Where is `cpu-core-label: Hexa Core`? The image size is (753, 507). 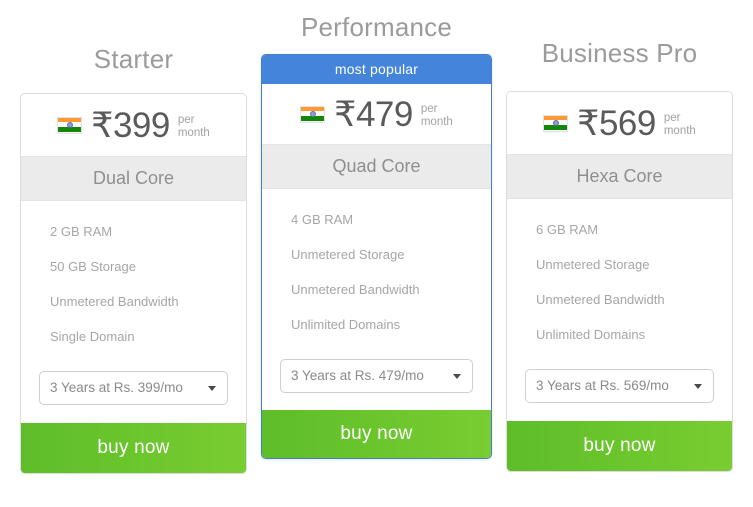 cpu-core-label: Hexa Core is located at coordinates (619, 176).